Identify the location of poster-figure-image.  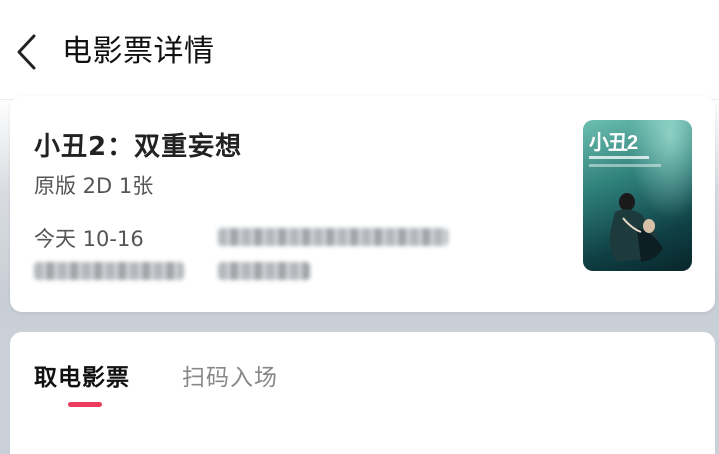
(636, 227).